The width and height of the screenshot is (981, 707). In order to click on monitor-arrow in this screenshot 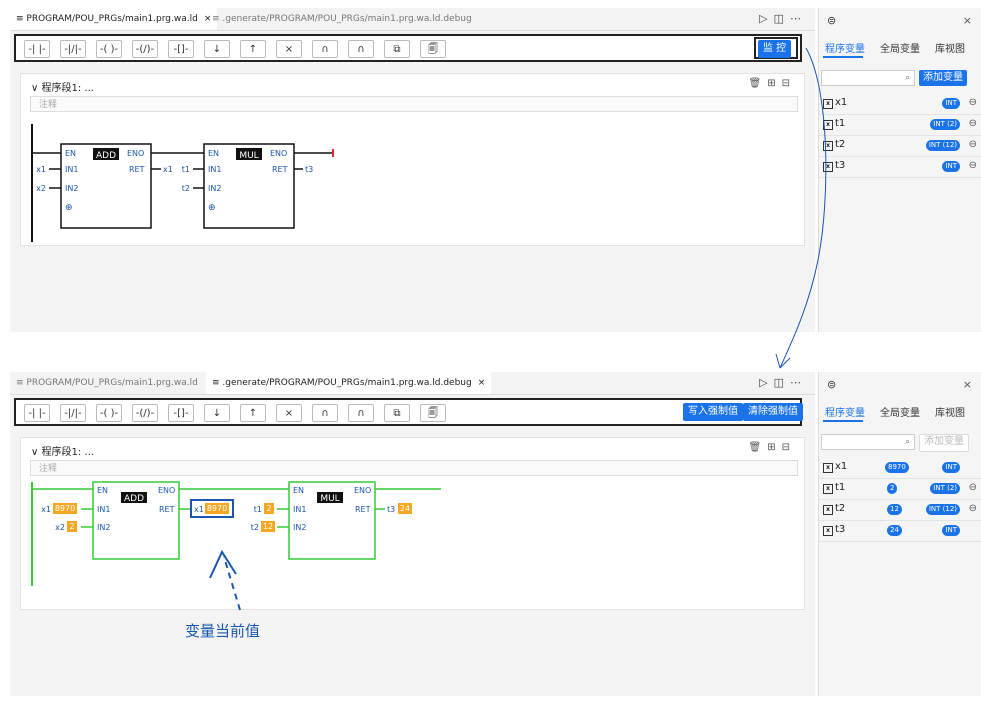, I will do `click(803, 208)`.